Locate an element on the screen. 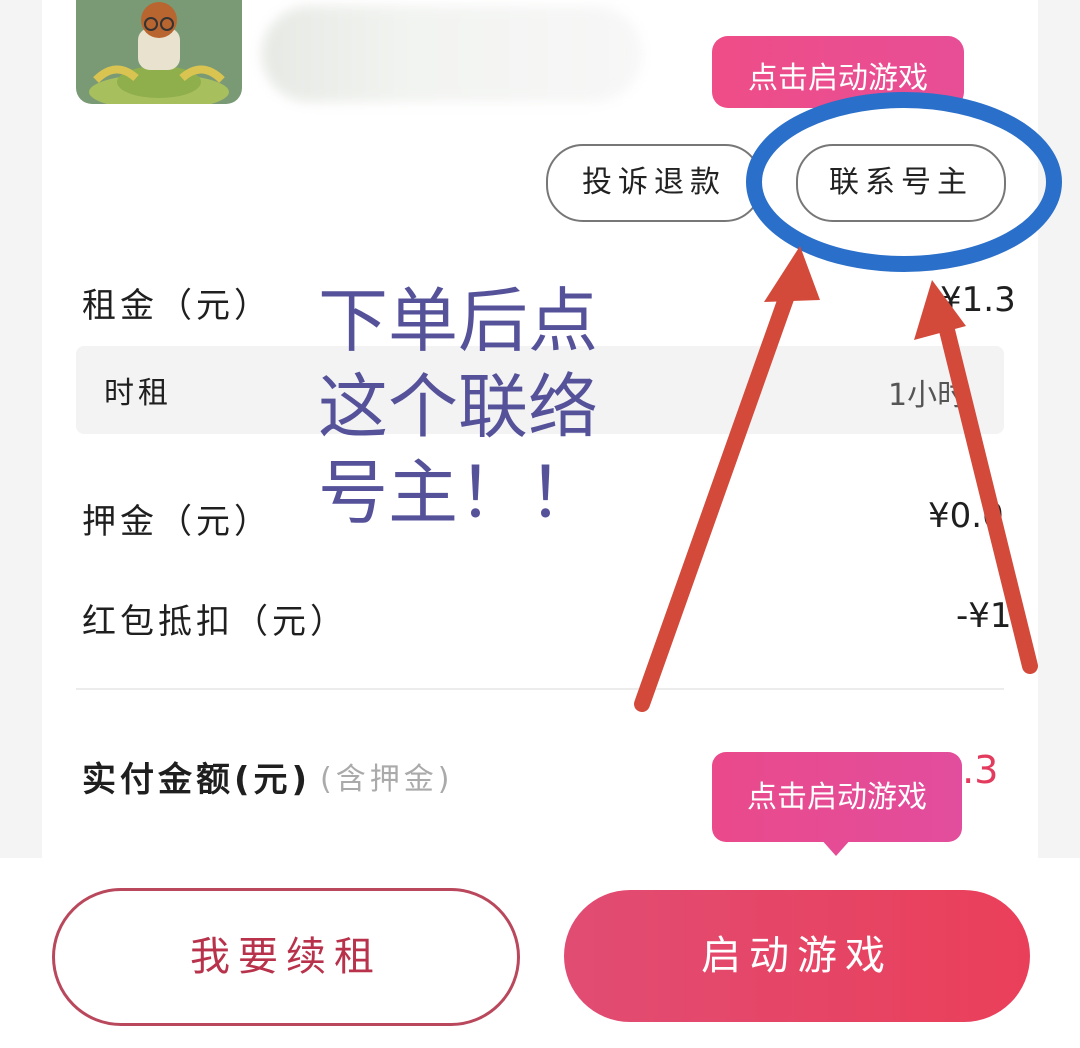 Image resolution: width=1080 pixels, height=1048 pixels. highlight-circle-icon is located at coordinates (904, 182).